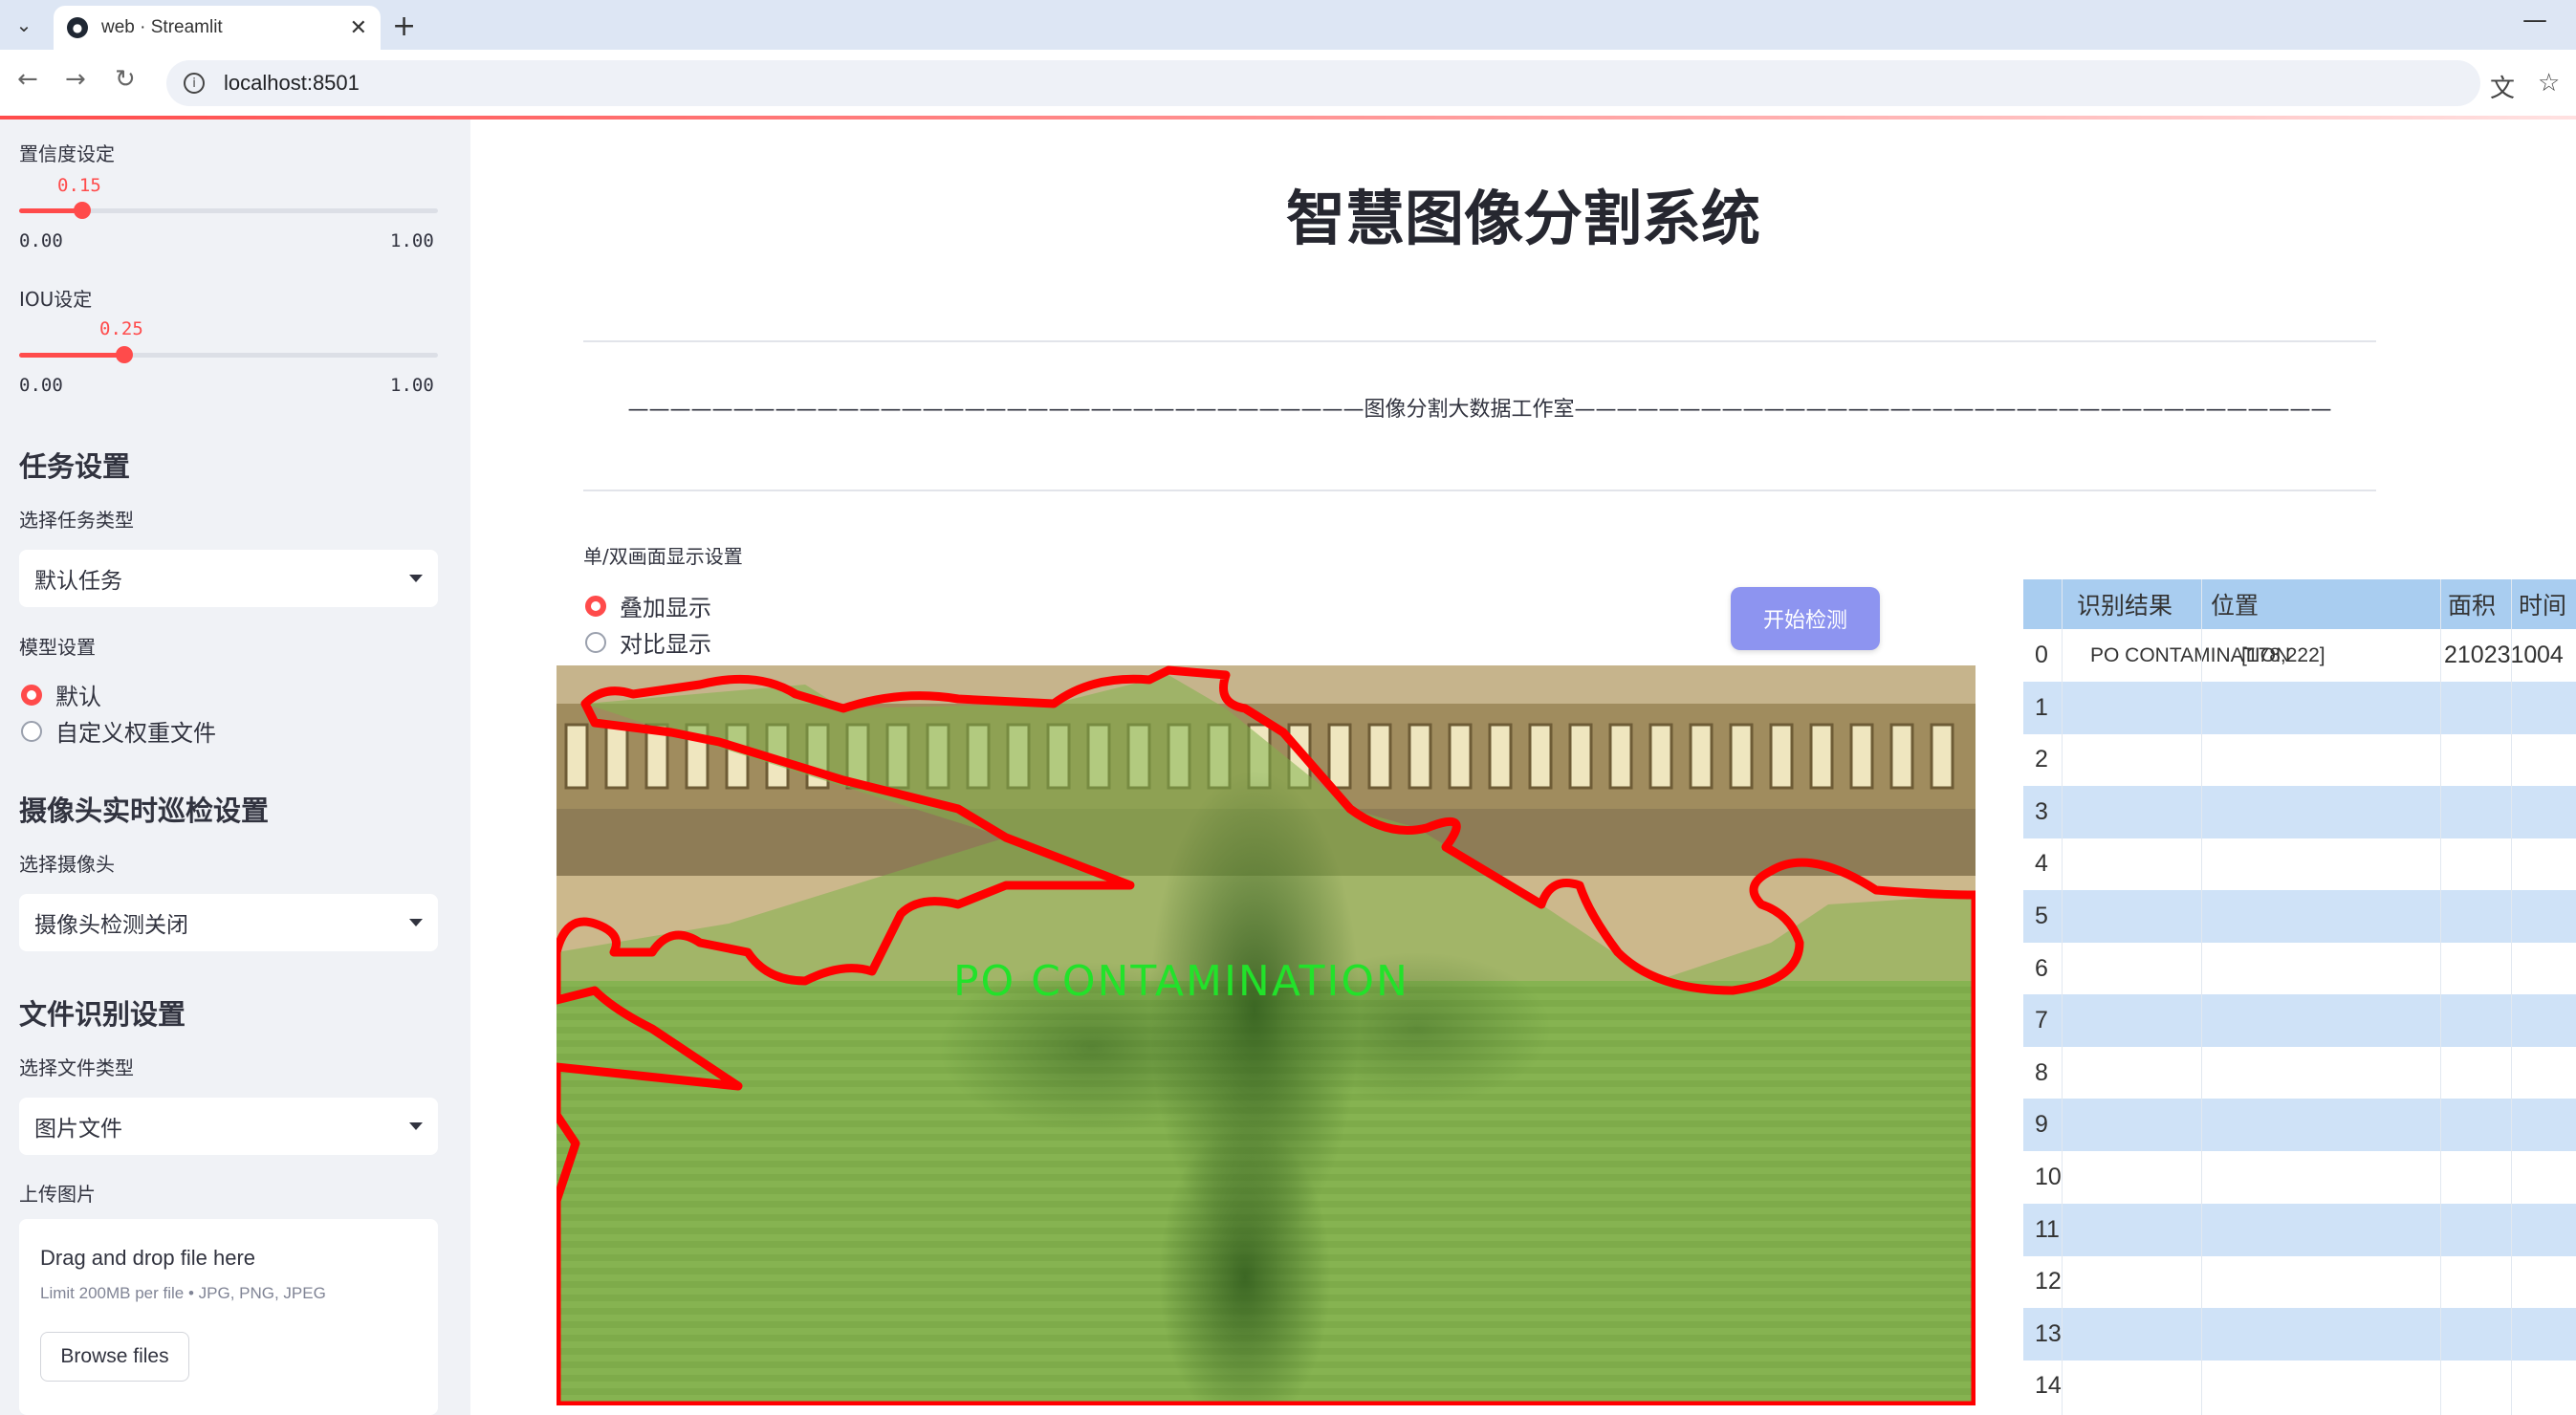 The image size is (2576, 1415). I want to click on iou-slider-fill, so click(71, 356).